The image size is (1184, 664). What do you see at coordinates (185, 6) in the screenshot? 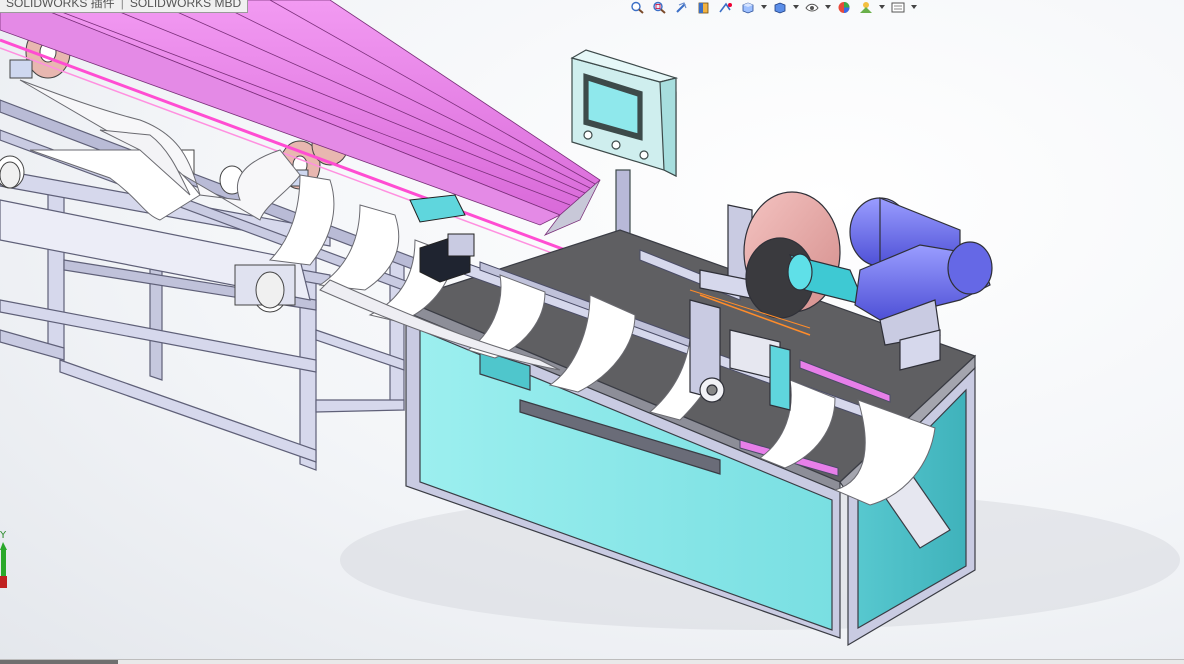
I see `tab-solidworks-mbd: SOLIDWORKS MBD` at bounding box center [185, 6].